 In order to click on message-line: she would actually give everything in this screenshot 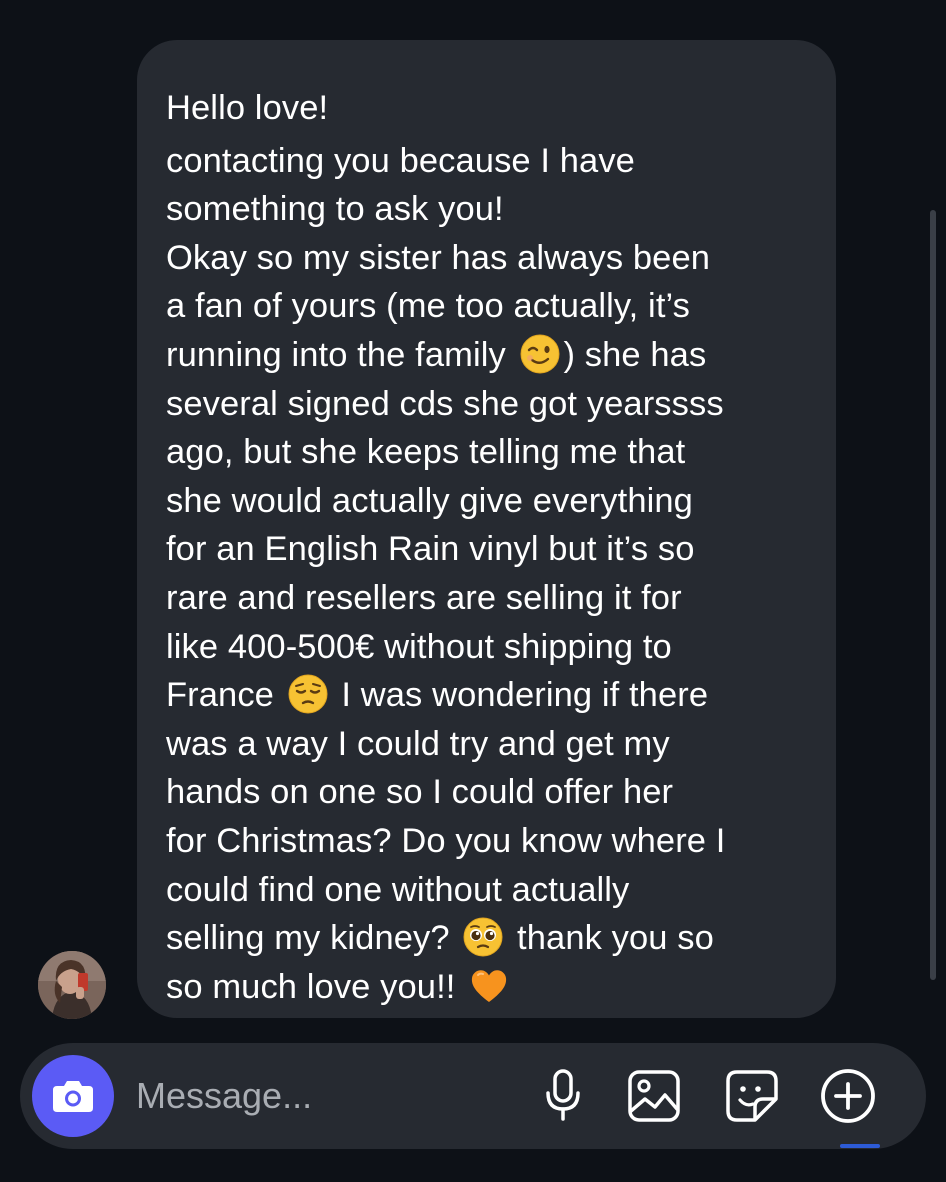, I will do `click(429, 500)`.